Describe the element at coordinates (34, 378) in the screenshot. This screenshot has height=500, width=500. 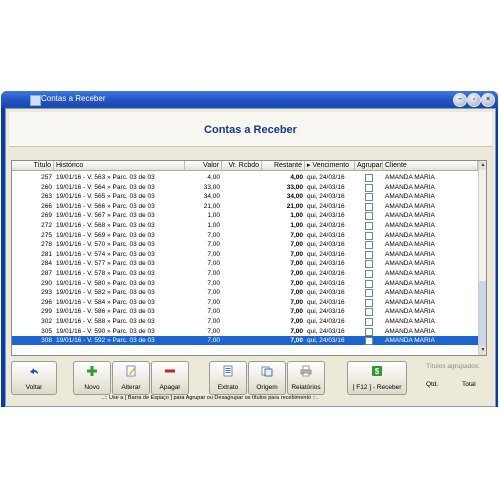
I see `voltar-button: Voltar` at that location.